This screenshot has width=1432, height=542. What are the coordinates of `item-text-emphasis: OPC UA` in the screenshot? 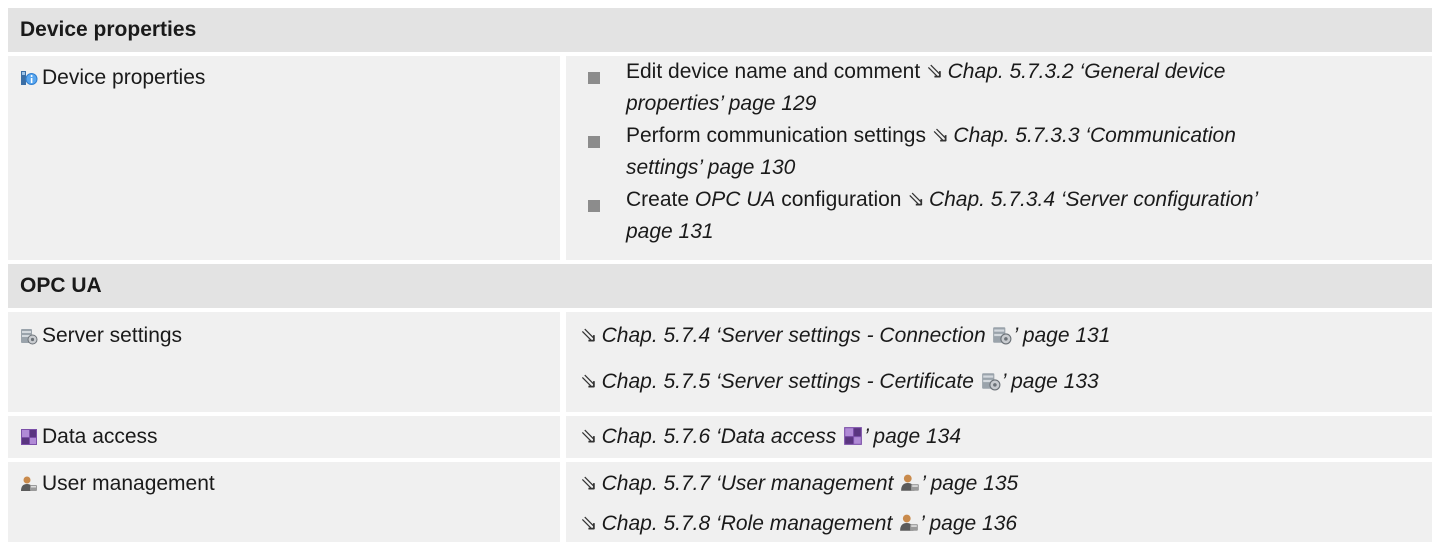 It's located at (735, 199).